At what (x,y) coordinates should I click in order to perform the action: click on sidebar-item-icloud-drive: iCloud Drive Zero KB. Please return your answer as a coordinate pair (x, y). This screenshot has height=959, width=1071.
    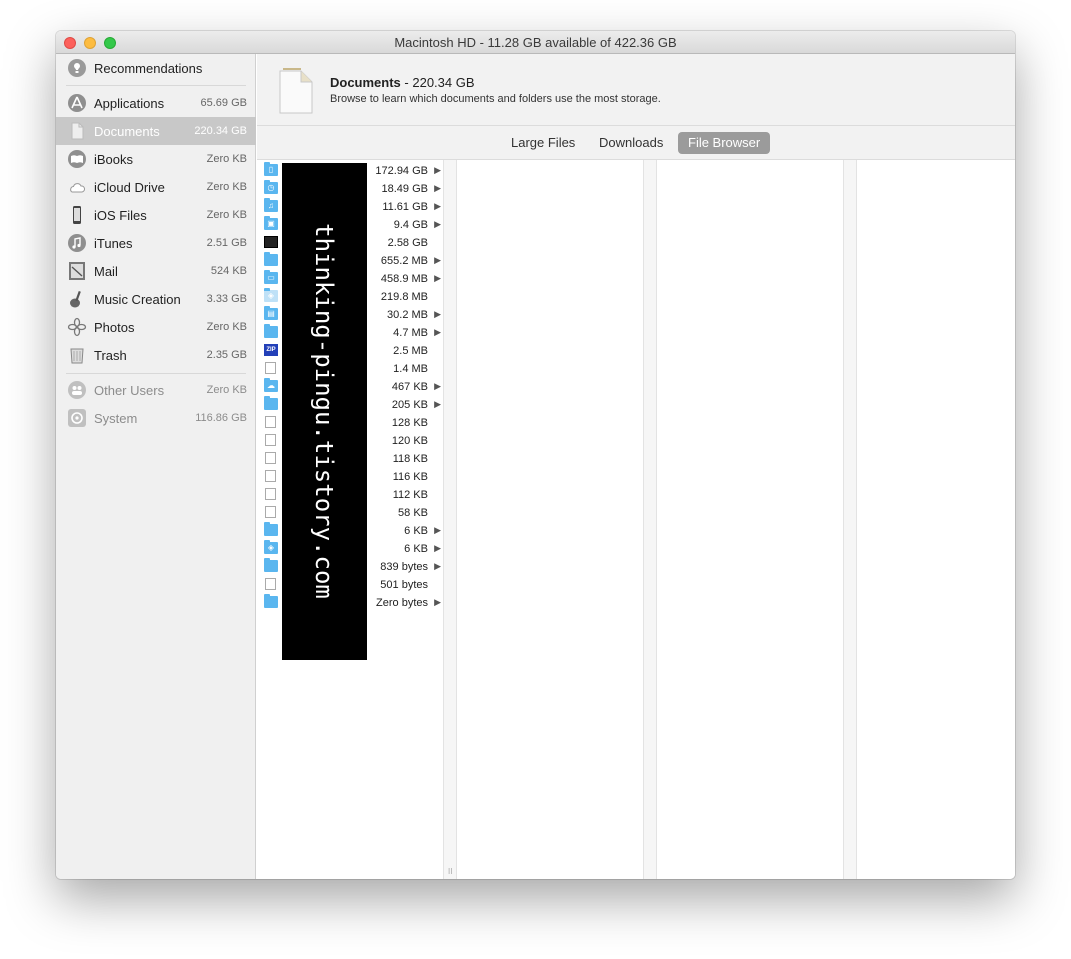
    Looking at the image, I should click on (156, 187).